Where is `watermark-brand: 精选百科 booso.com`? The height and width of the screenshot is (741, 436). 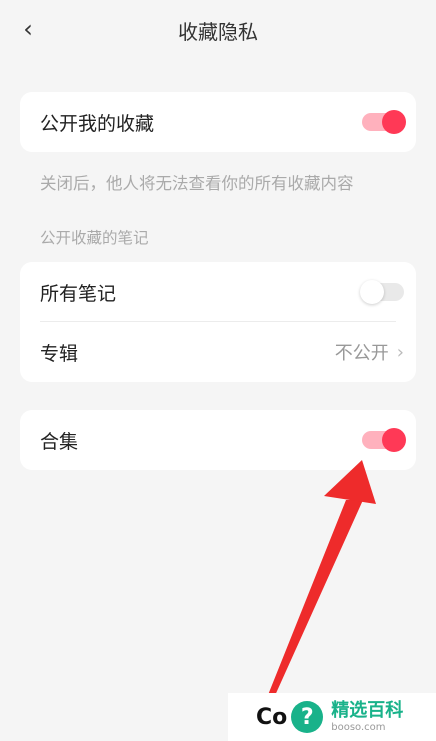 watermark-brand: 精选百科 booso.com is located at coordinates (367, 716).